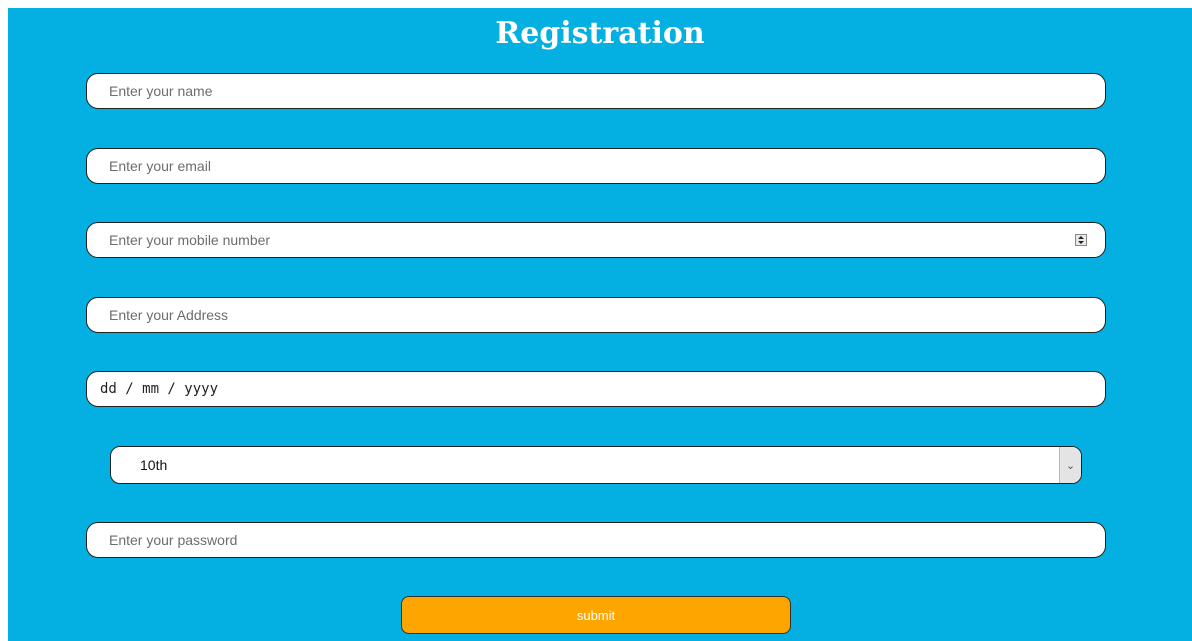 Image resolution: width=1192 pixels, height=641 pixels. What do you see at coordinates (173, 540) in the screenshot?
I see `password-input-placeholder: Enter your password` at bounding box center [173, 540].